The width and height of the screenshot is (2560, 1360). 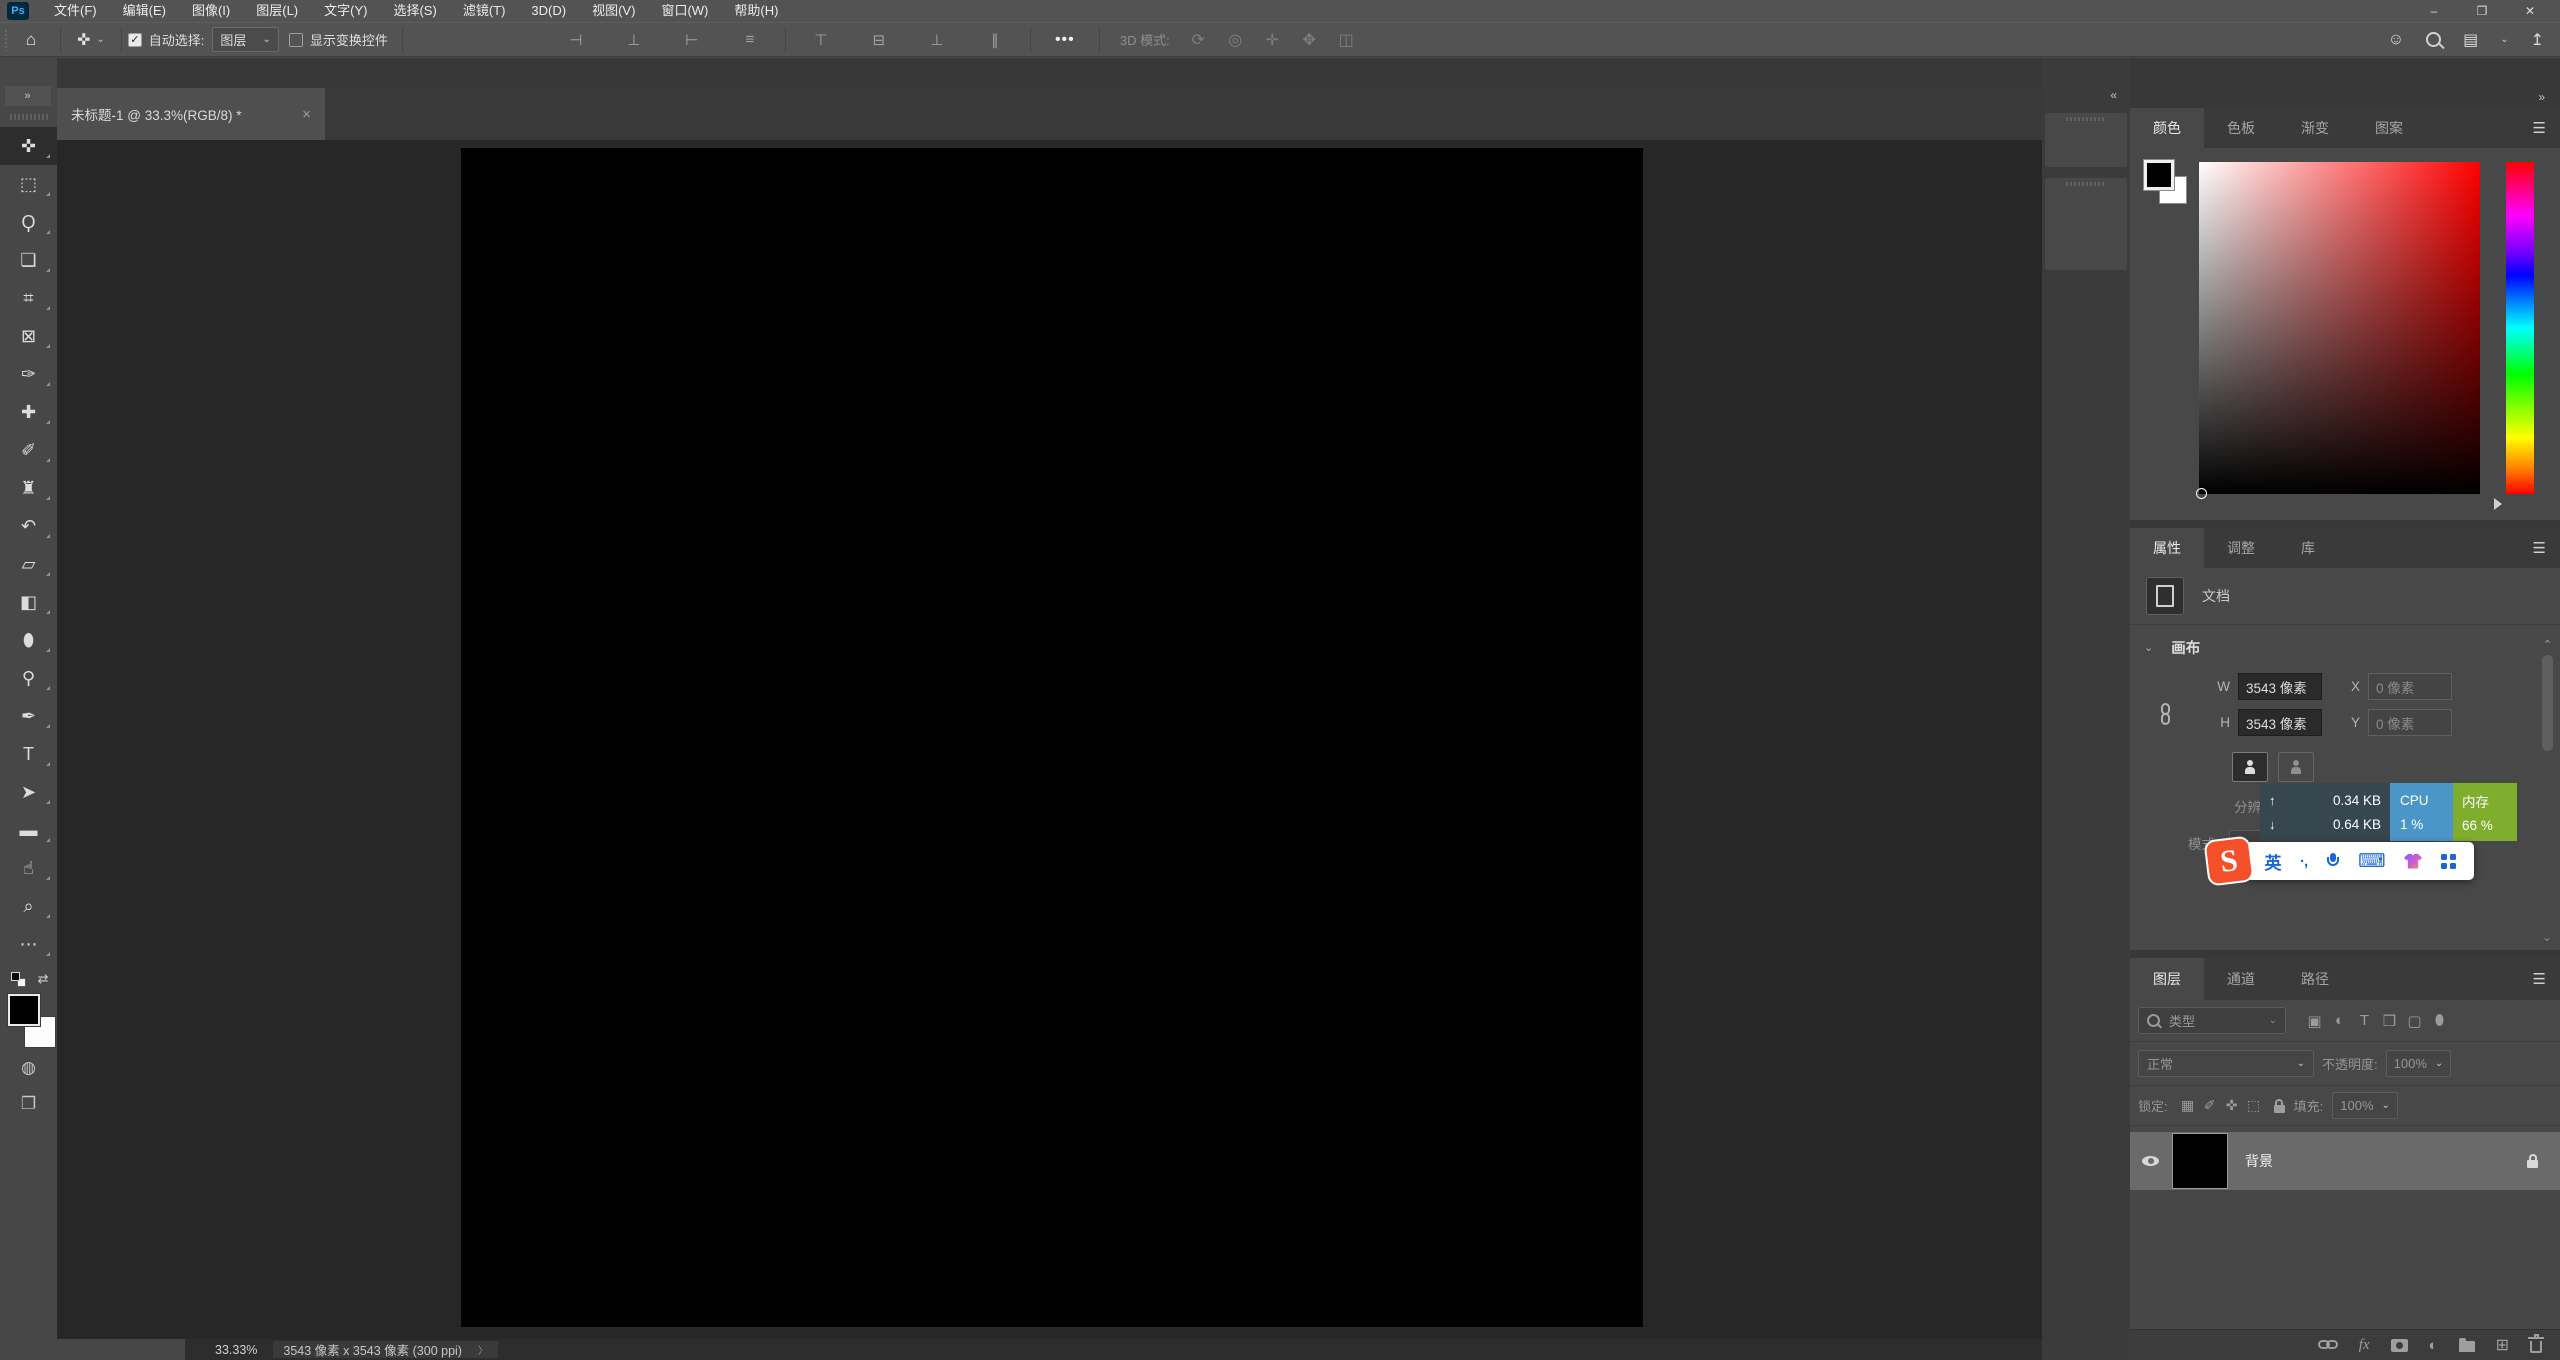 What do you see at coordinates (2165, 596) in the screenshot?
I see `document-type-button` at bounding box center [2165, 596].